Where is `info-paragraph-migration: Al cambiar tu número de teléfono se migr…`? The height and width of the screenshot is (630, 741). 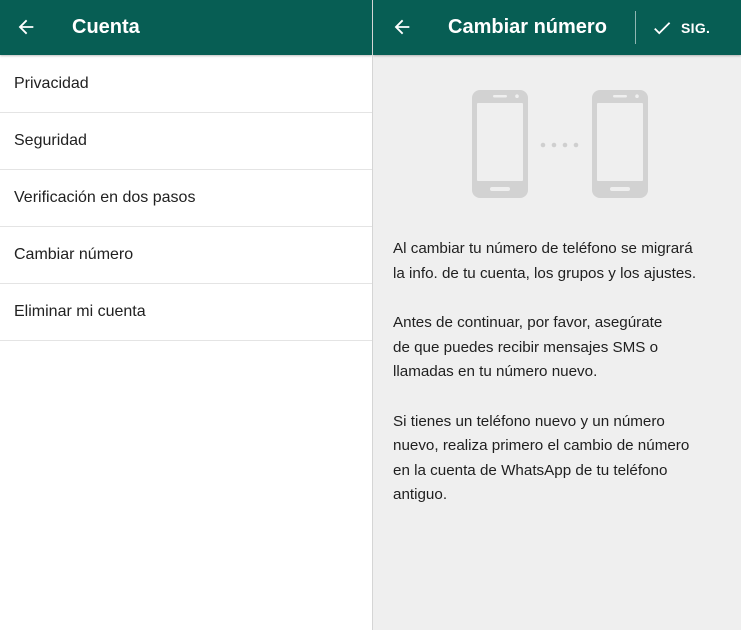 info-paragraph-migration: Al cambiar tu número de teléfono se migr… is located at coordinates (545, 261).